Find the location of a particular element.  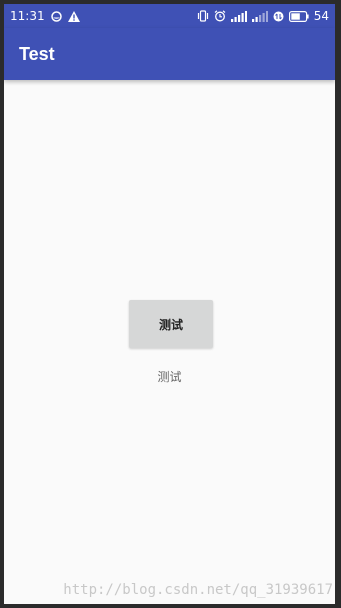

vibrate-icon is located at coordinates (203, 16).